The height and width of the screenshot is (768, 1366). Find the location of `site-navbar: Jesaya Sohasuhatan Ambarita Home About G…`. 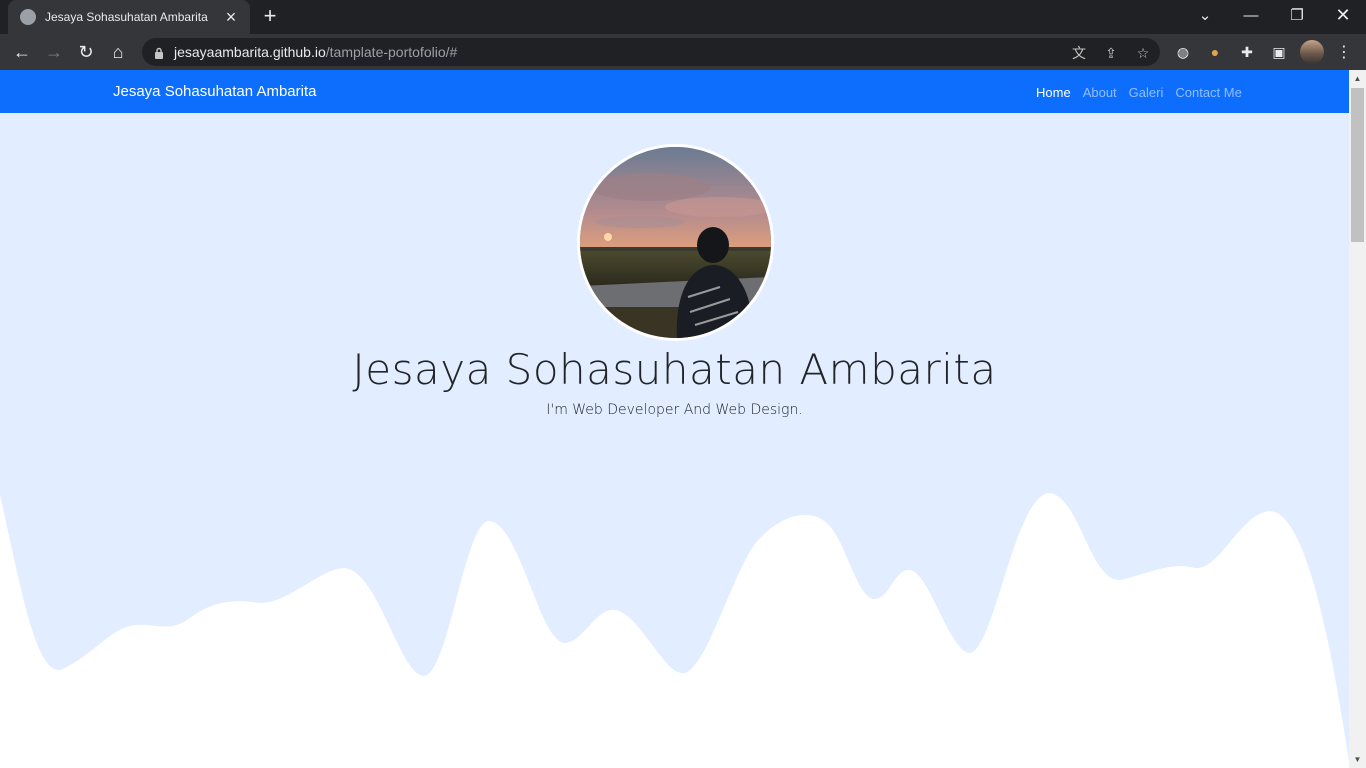

site-navbar: Jesaya Sohasuhatan Ambarita Home About G… is located at coordinates (674, 91).